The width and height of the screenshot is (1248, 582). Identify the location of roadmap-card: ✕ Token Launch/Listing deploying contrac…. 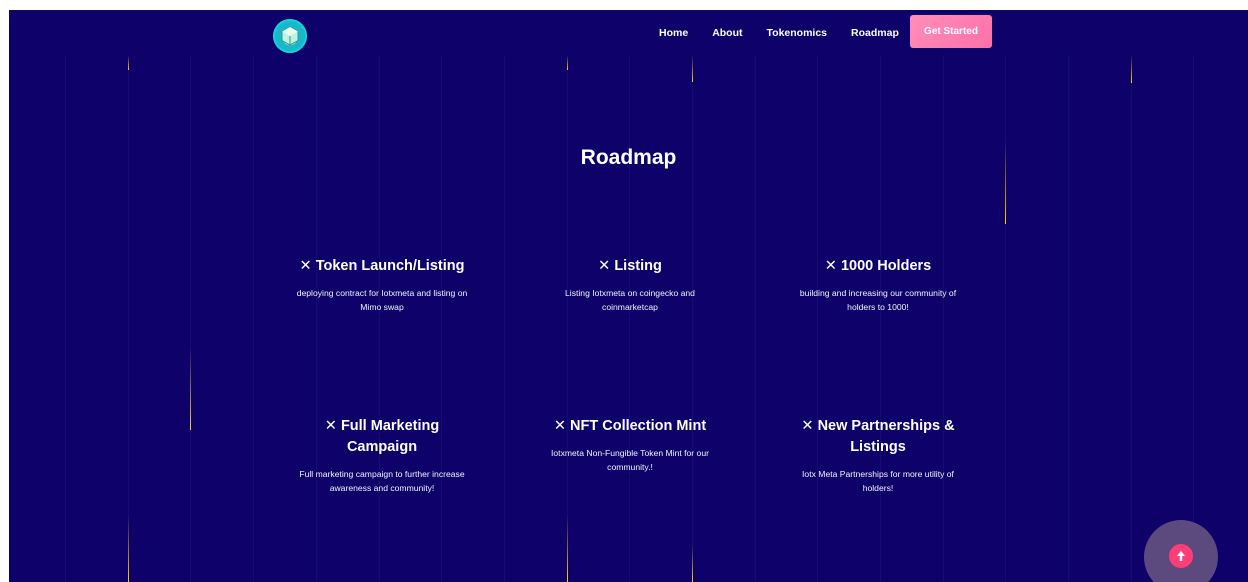
(382, 285).